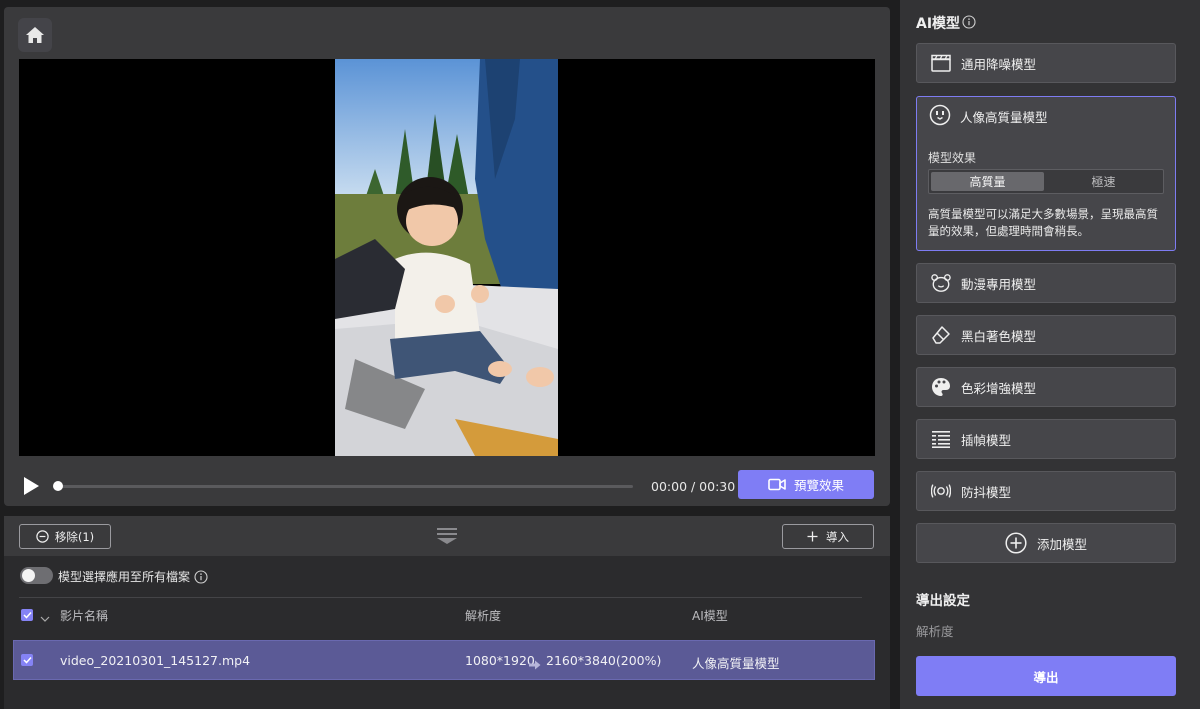 The width and height of the screenshot is (1200, 709). Describe the element at coordinates (986, 440) in the screenshot. I see `model-label: 插幀模型` at that location.